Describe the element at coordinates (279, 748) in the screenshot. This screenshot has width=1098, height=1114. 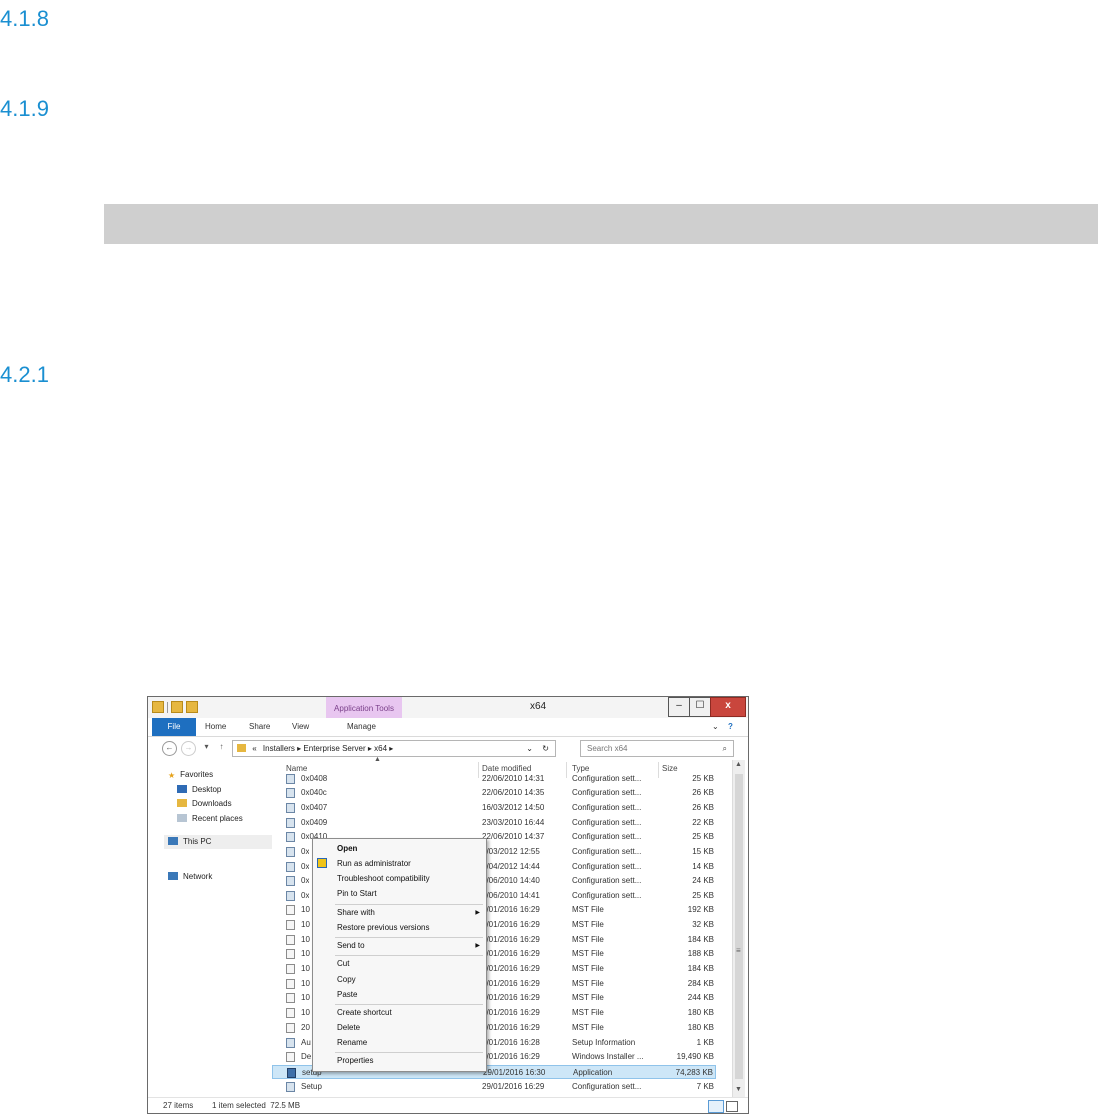
I see `breadcrumb-installers: Installers` at that location.